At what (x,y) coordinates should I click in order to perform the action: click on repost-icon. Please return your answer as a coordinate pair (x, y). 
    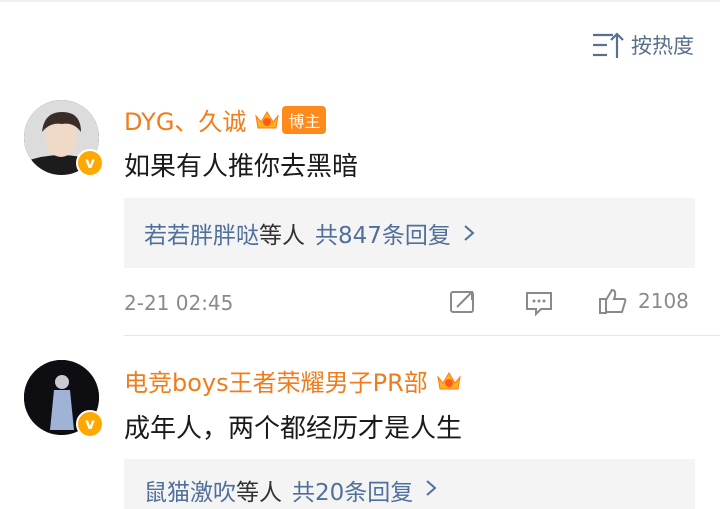
    Looking at the image, I should click on (462, 302).